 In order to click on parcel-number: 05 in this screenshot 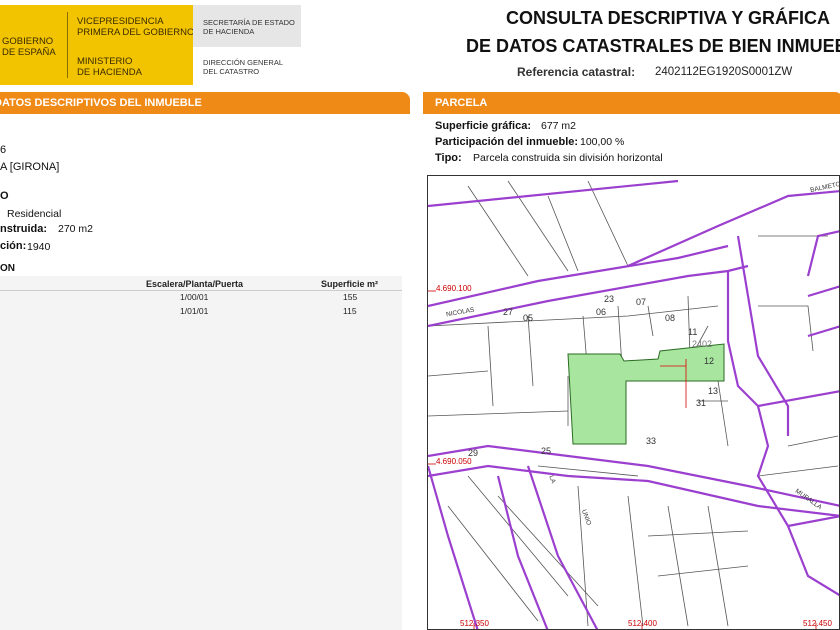, I will do `click(528, 318)`.